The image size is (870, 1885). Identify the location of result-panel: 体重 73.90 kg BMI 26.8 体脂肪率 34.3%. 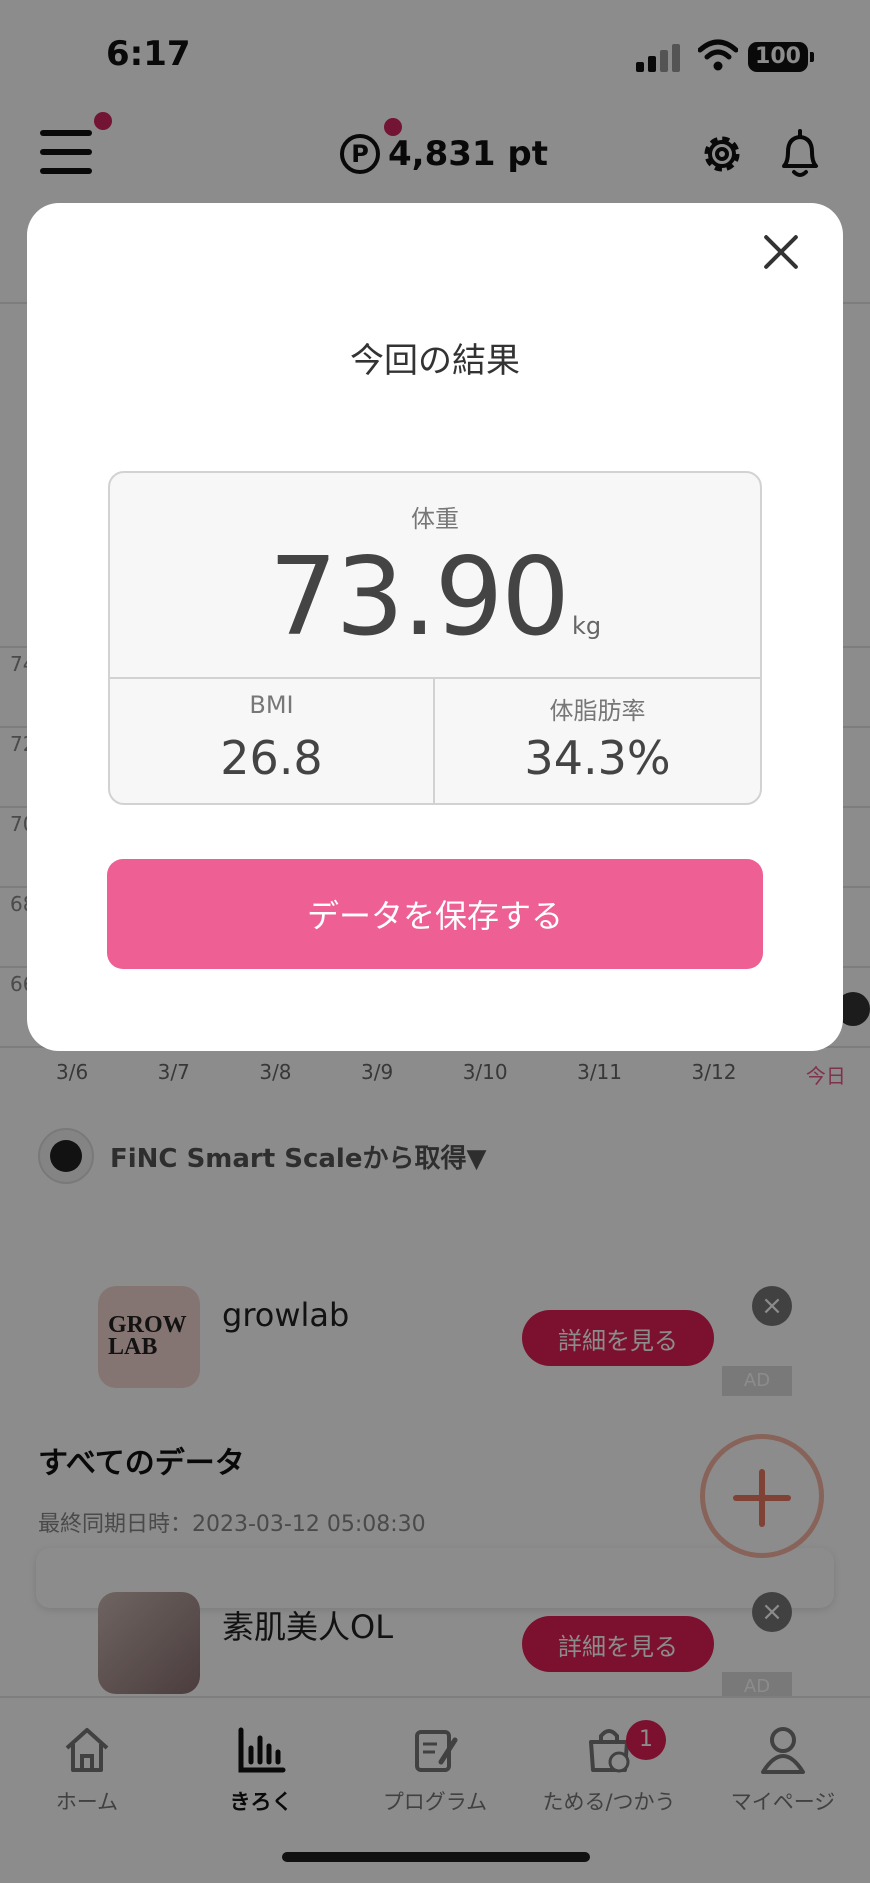
(435, 638).